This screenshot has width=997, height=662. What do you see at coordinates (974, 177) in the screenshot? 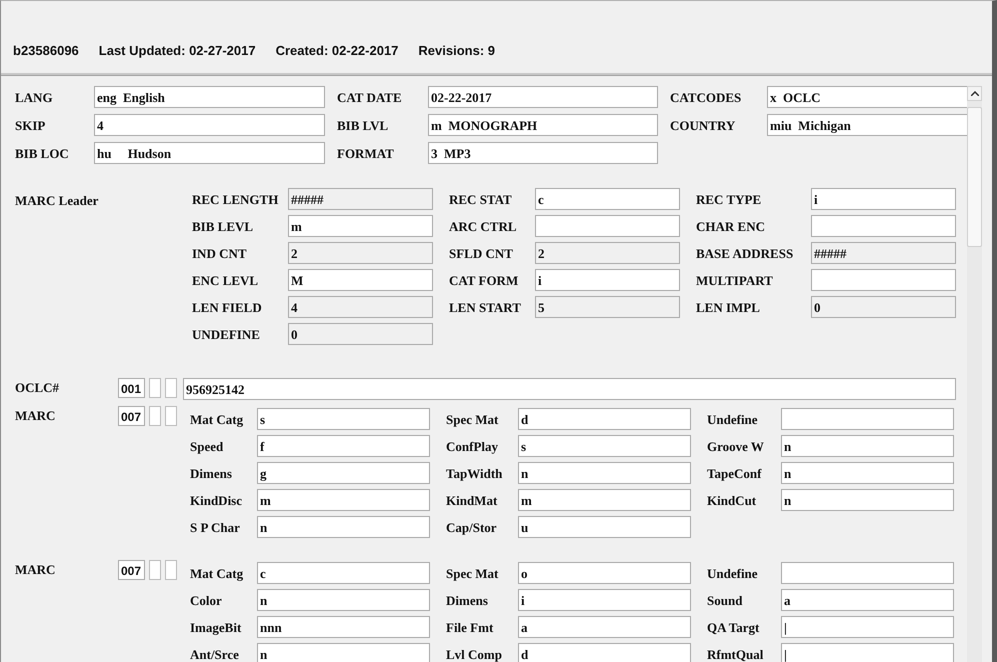
I see `scroll-thumb` at bounding box center [974, 177].